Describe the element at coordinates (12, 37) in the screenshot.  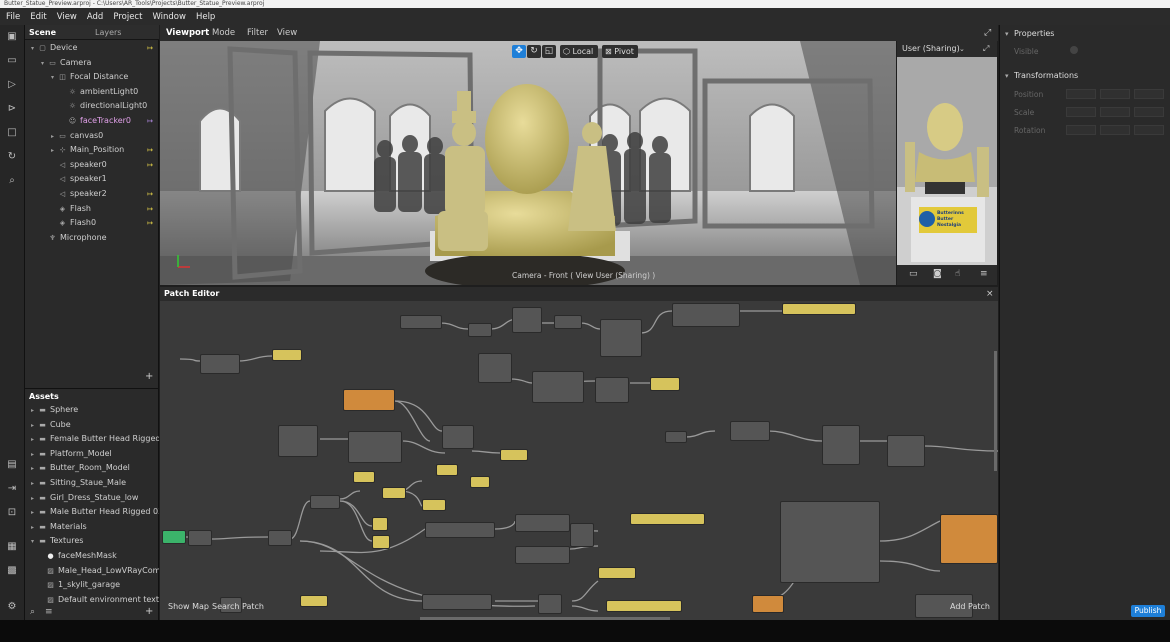
I see `panel-layout-icon: ▣` at that location.